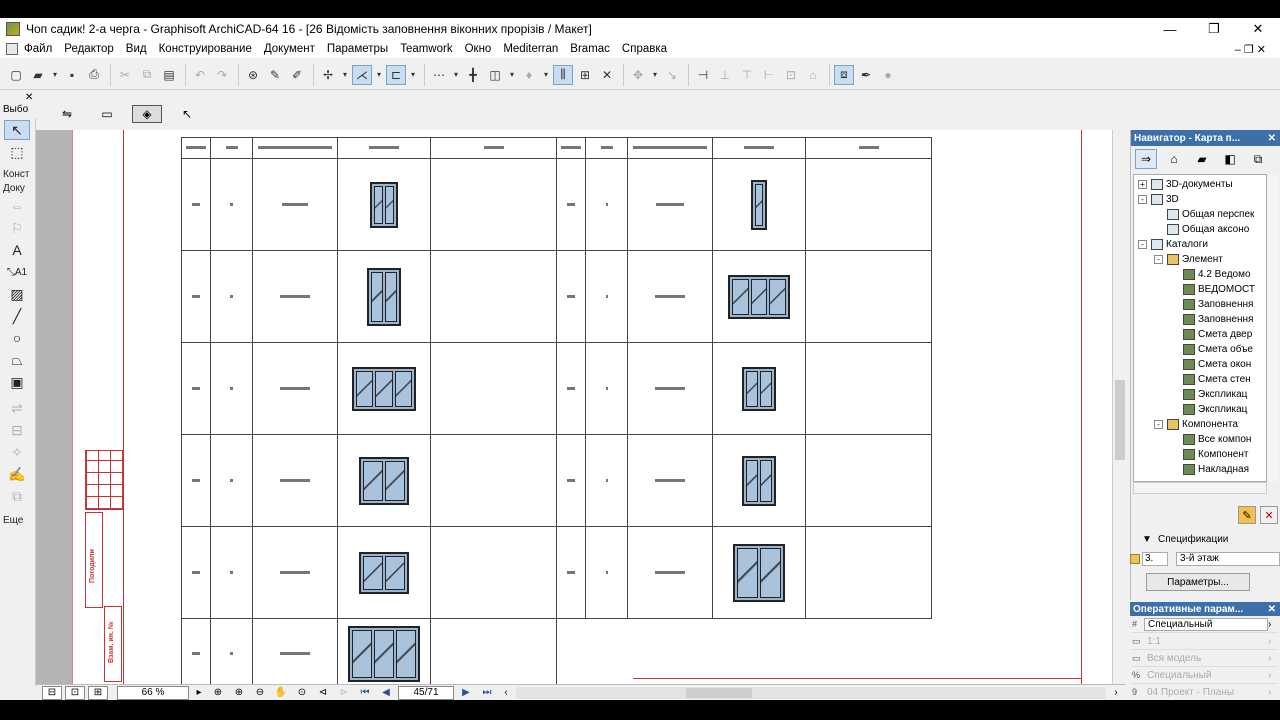  I want to click on pan-icon: ✋, so click(281, 693).